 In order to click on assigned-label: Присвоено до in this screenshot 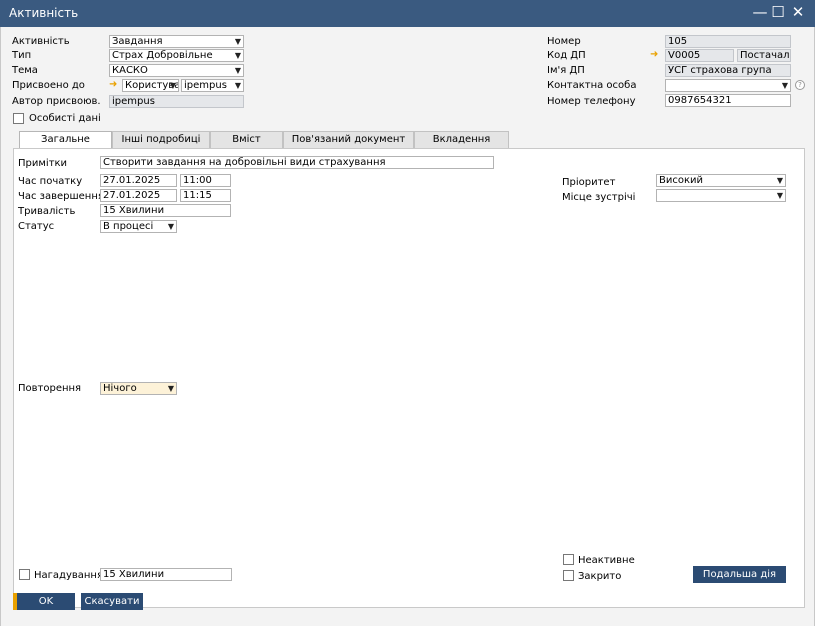, I will do `click(48, 85)`.